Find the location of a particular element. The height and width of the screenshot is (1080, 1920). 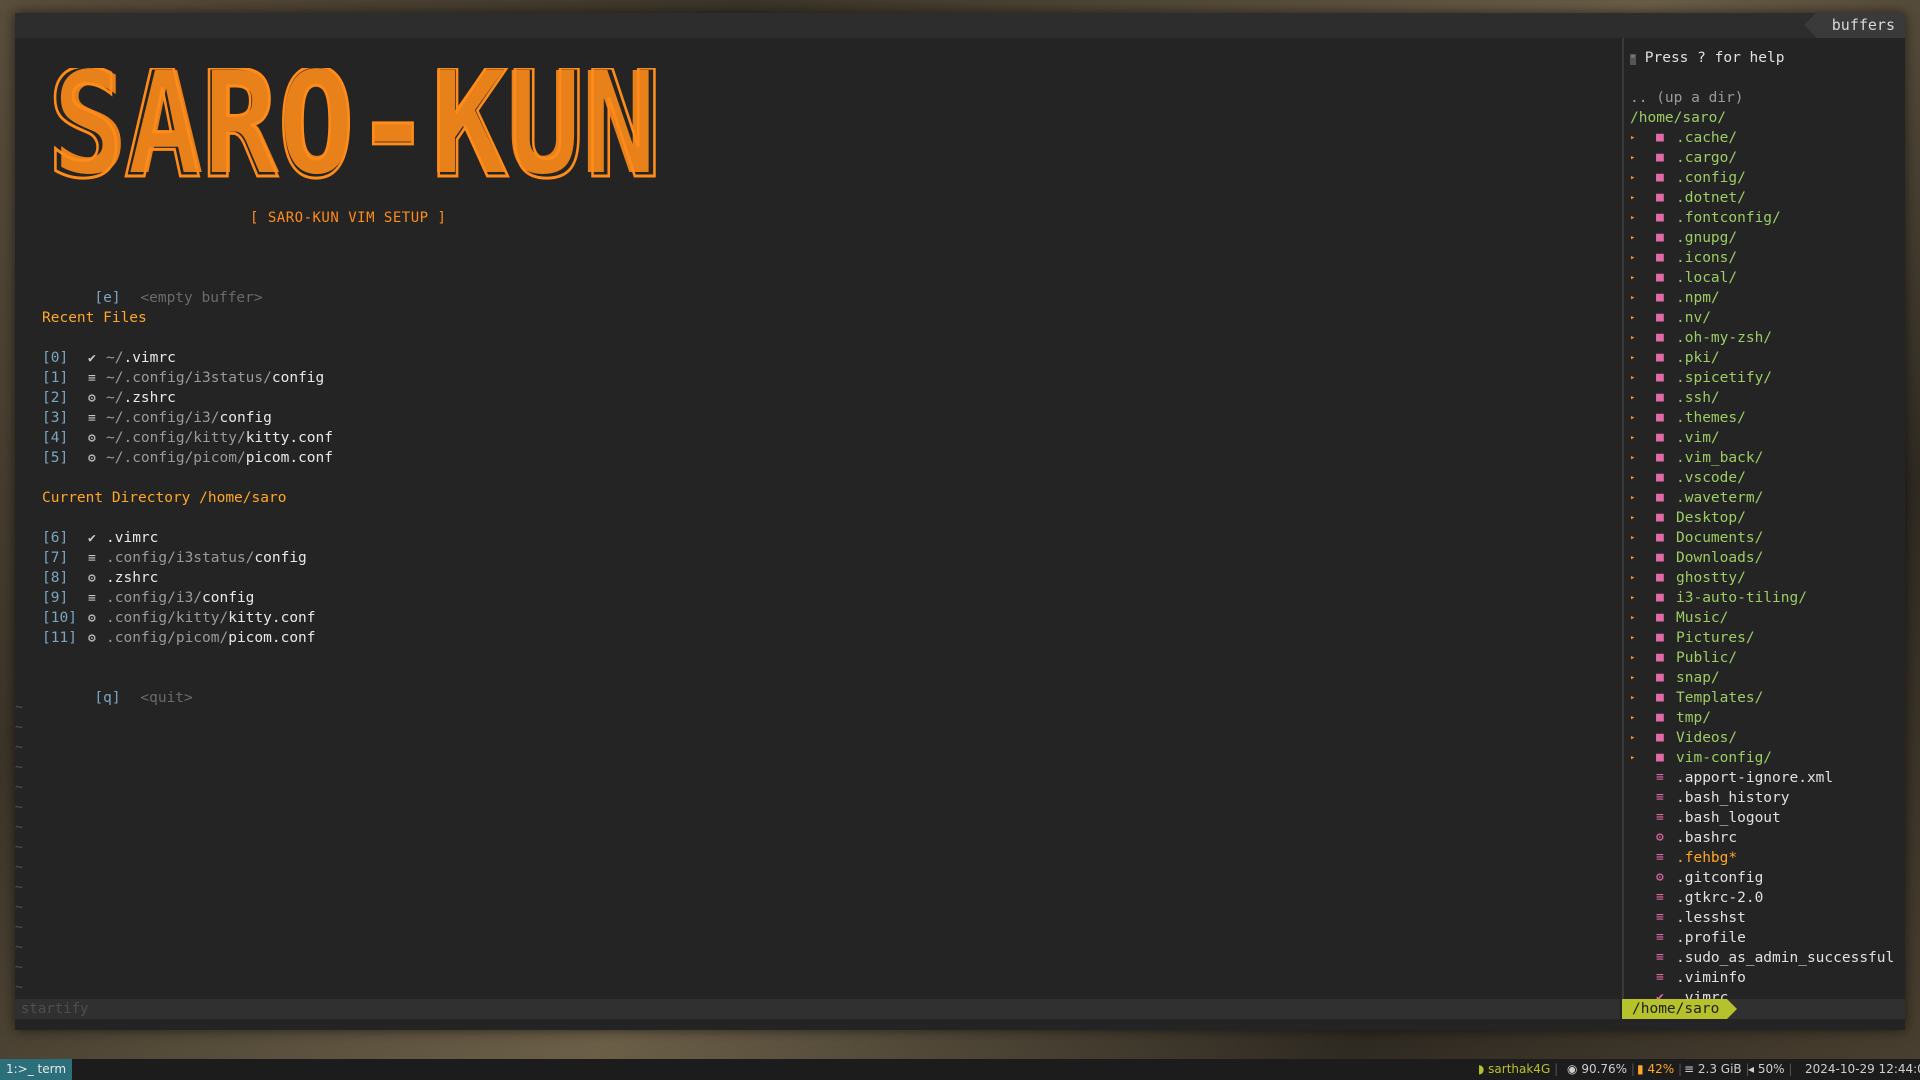

tree-file: ≡ .gtkrc-2.0 is located at coordinates (1767, 898).